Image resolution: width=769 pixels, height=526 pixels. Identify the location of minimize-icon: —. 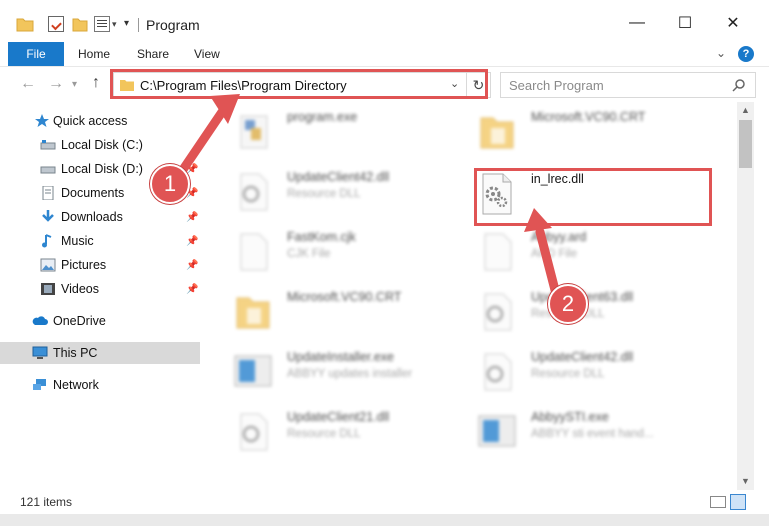
(637, 22).